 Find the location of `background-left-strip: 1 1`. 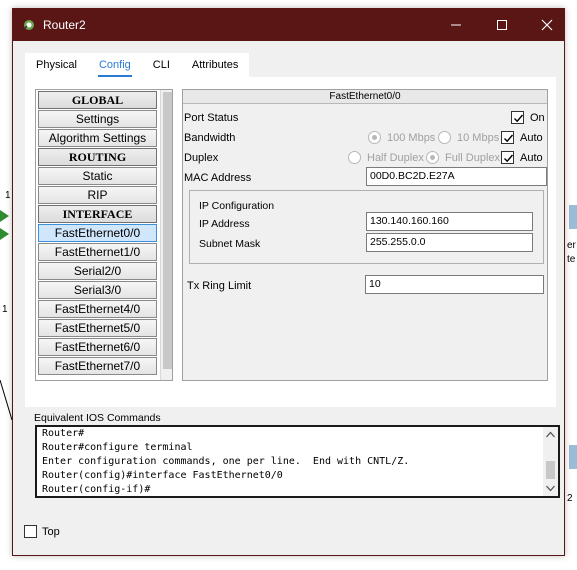

background-left-strip: 1 1 is located at coordinates (6, 285).